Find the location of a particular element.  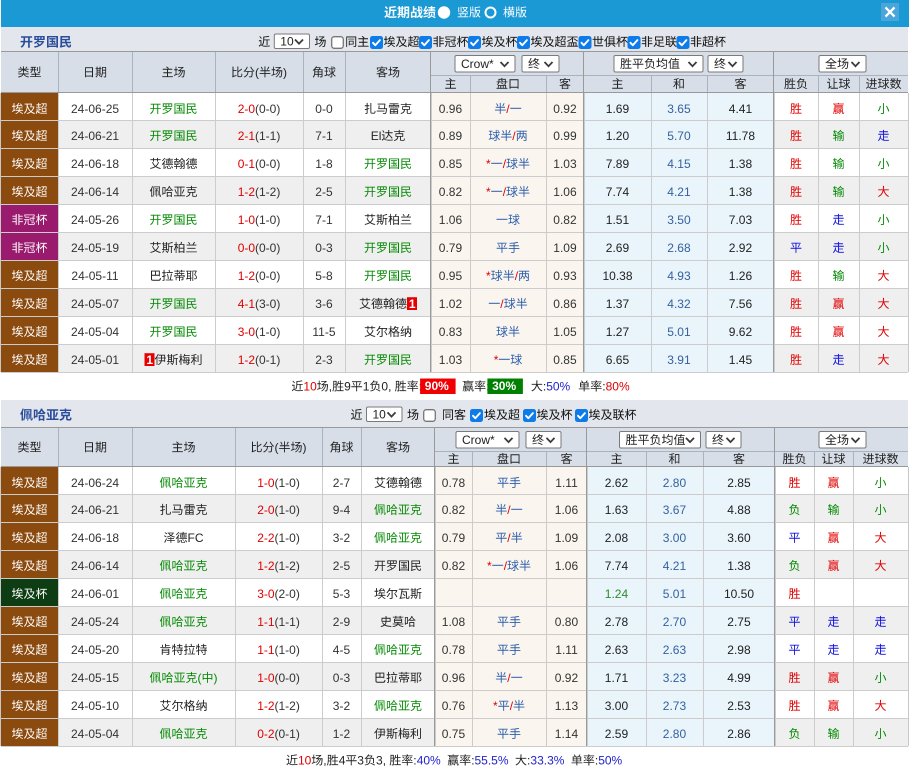

svg-text: 90% is located at coordinates (437, 386).